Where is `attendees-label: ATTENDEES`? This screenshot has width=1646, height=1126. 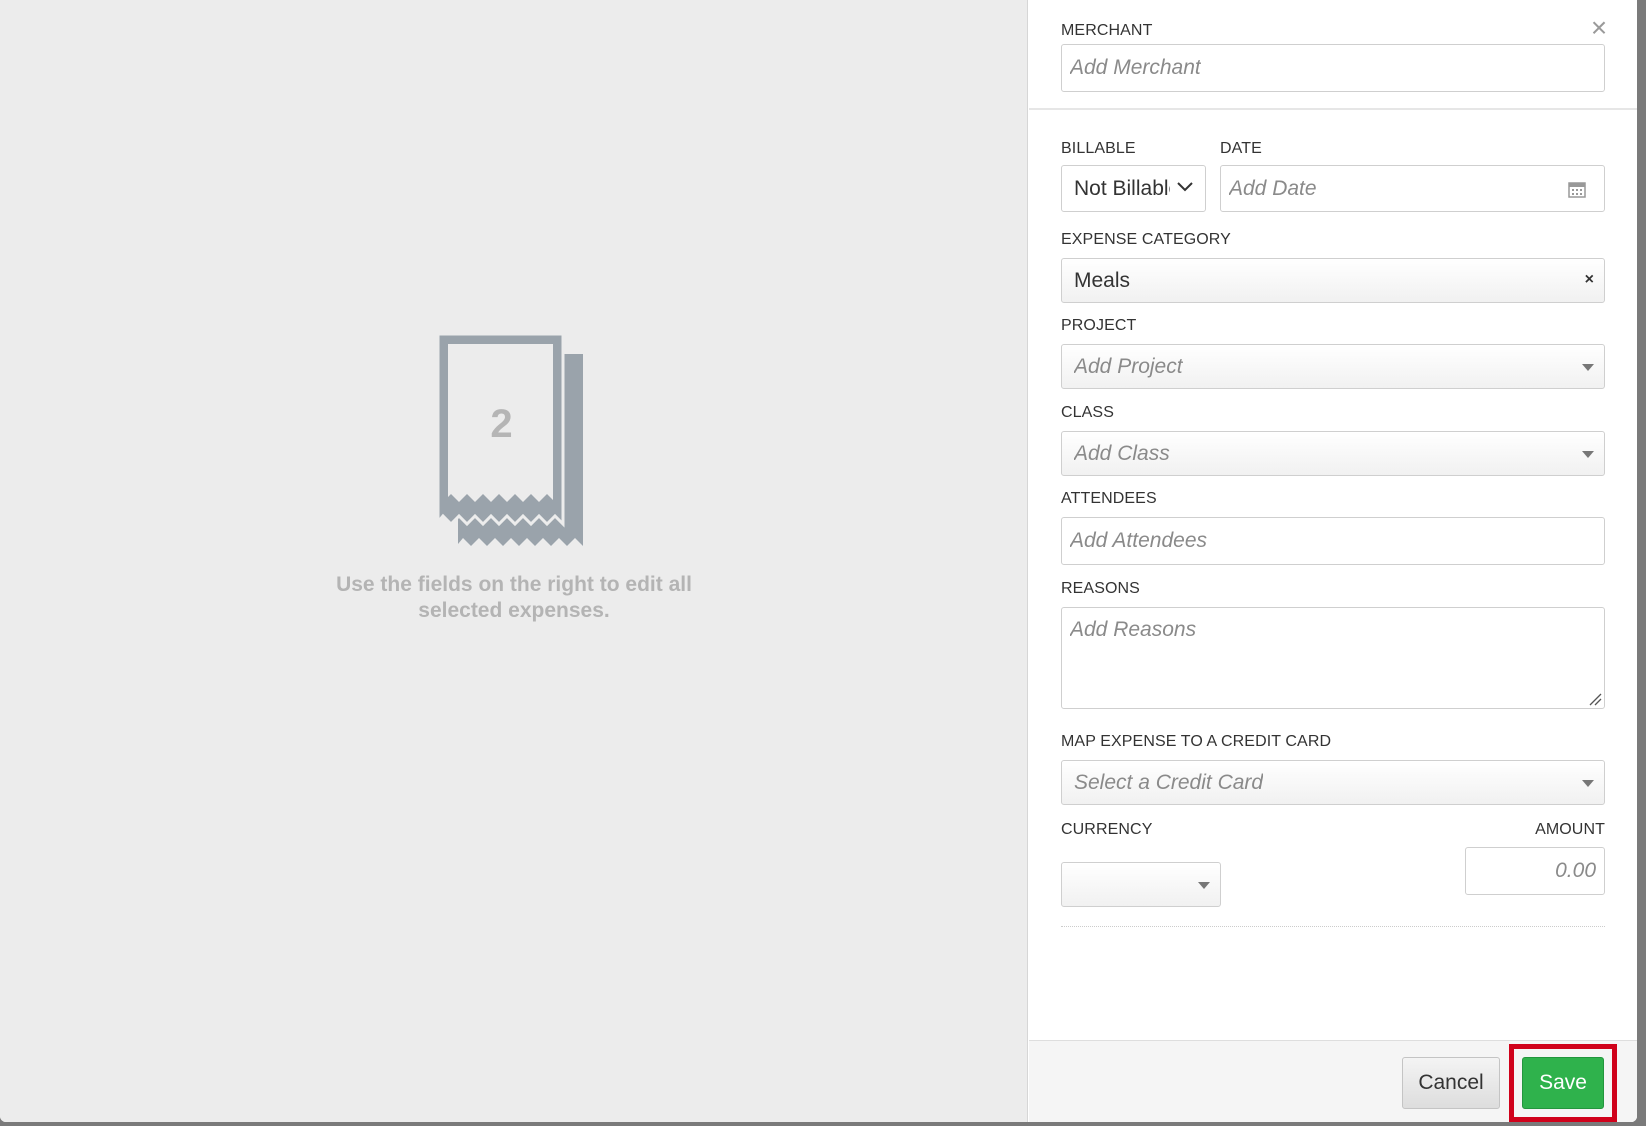 attendees-label: ATTENDEES is located at coordinates (1109, 498).